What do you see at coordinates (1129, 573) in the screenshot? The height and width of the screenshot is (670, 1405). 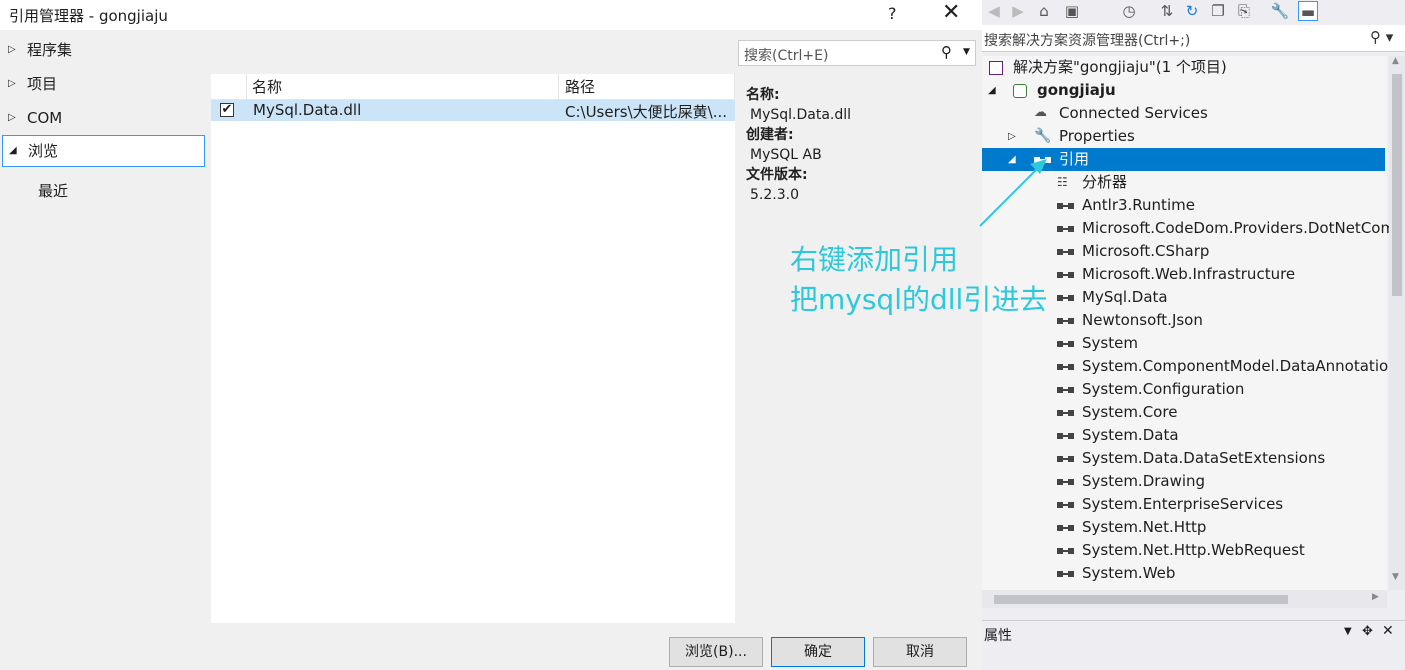 I see `reference-label: System.Web` at bounding box center [1129, 573].